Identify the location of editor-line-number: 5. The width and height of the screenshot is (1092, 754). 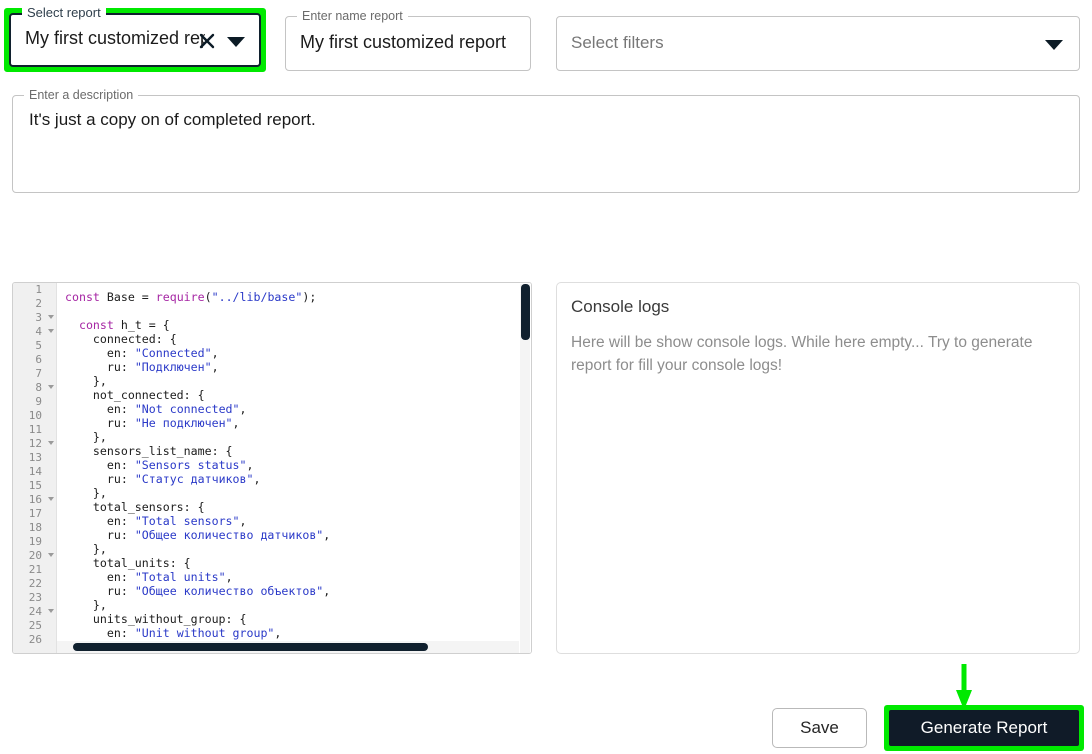
(38, 345).